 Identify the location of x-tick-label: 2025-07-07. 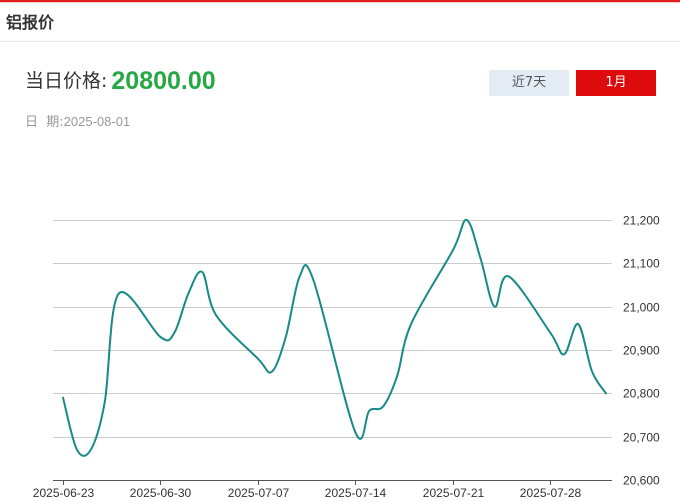
(259, 493).